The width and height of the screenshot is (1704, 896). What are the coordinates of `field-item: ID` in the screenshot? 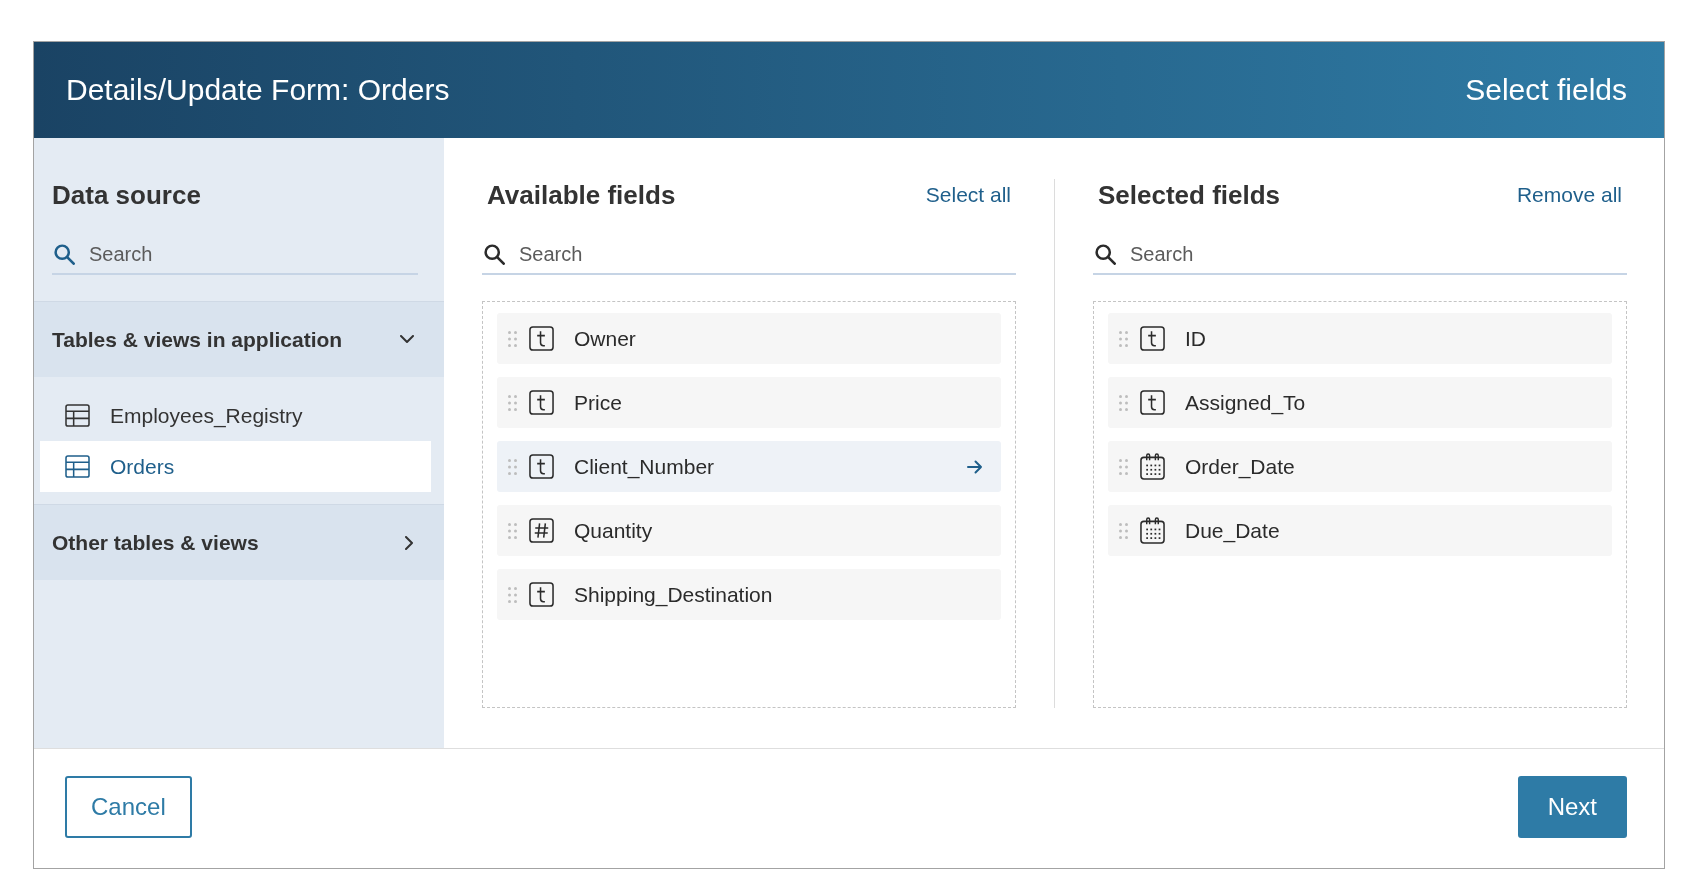 It's located at (1360, 338).